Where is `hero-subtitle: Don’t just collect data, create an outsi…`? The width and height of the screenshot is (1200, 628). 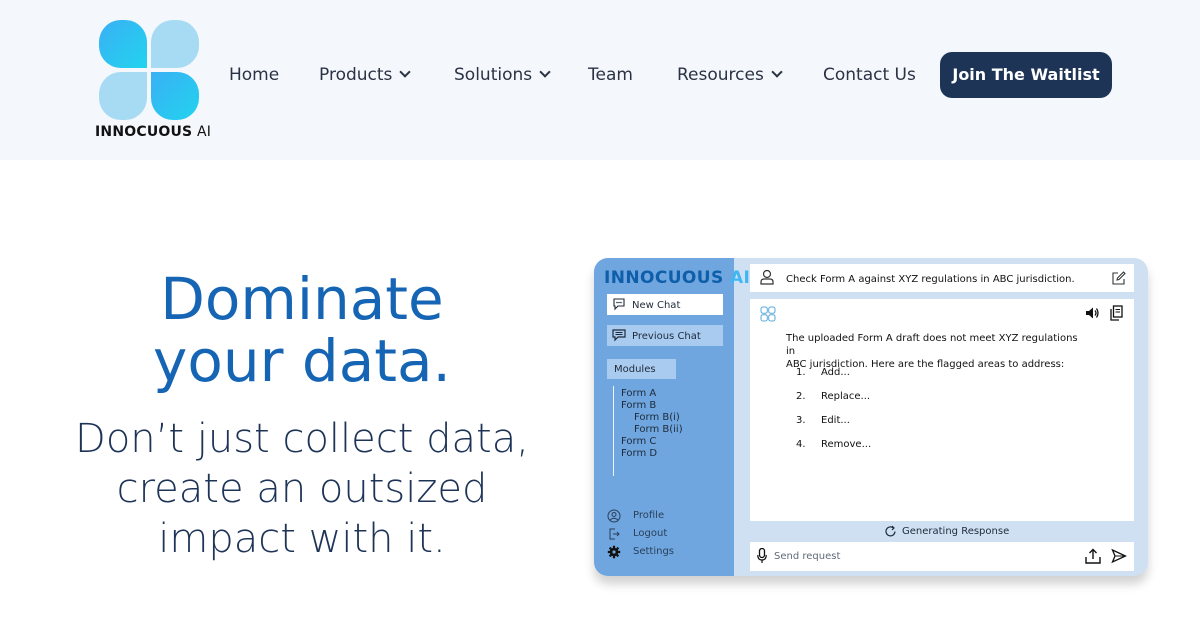
hero-subtitle: Don’t just collect data, create an outsi… is located at coordinates (302, 489).